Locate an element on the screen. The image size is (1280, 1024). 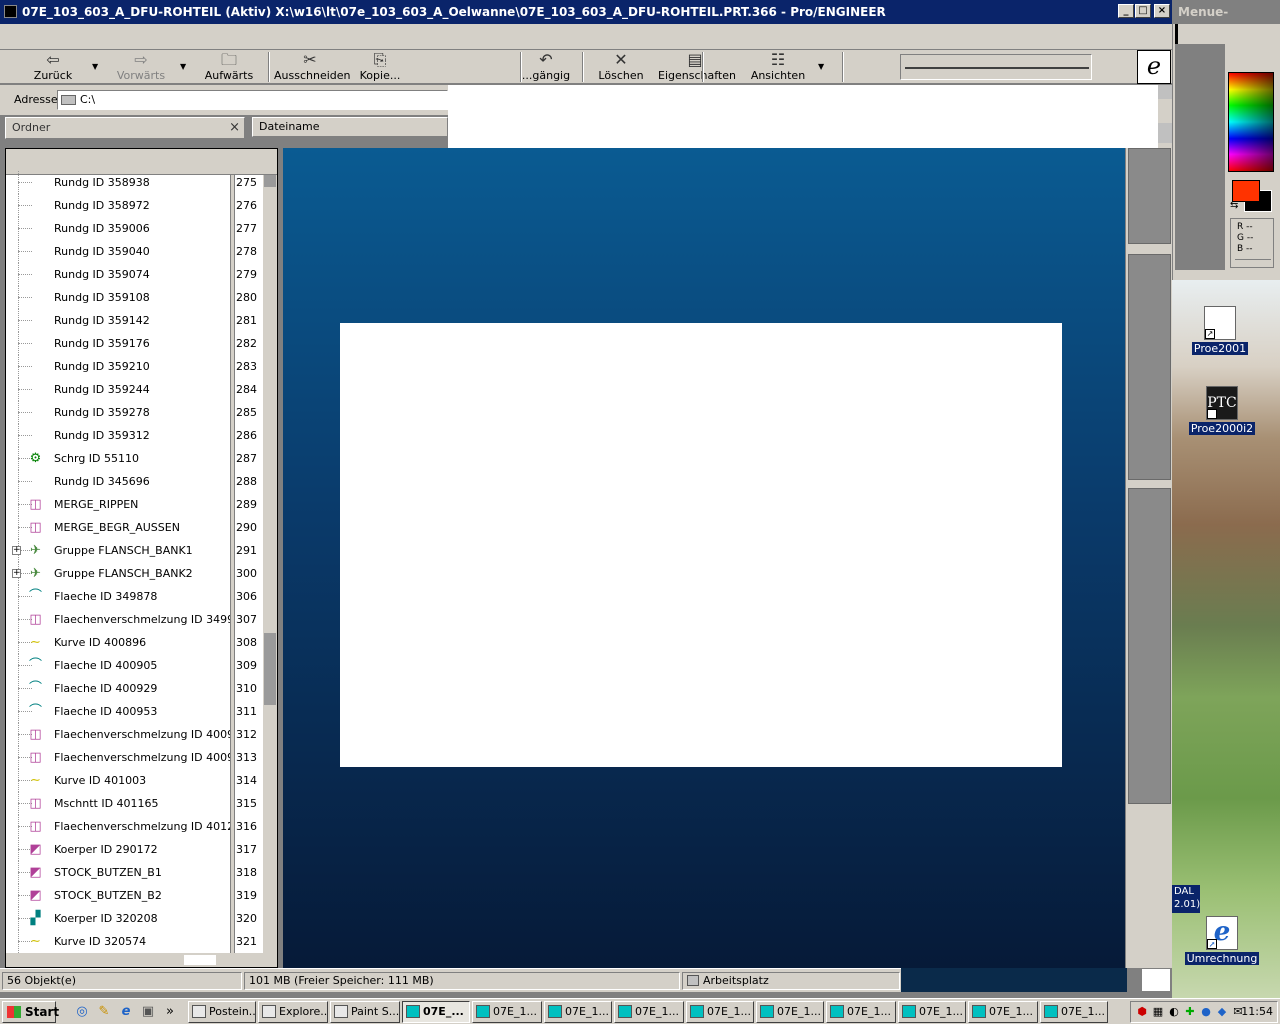
tree-row: Rundg ID 359074 279 is located at coordinates (141, 274).